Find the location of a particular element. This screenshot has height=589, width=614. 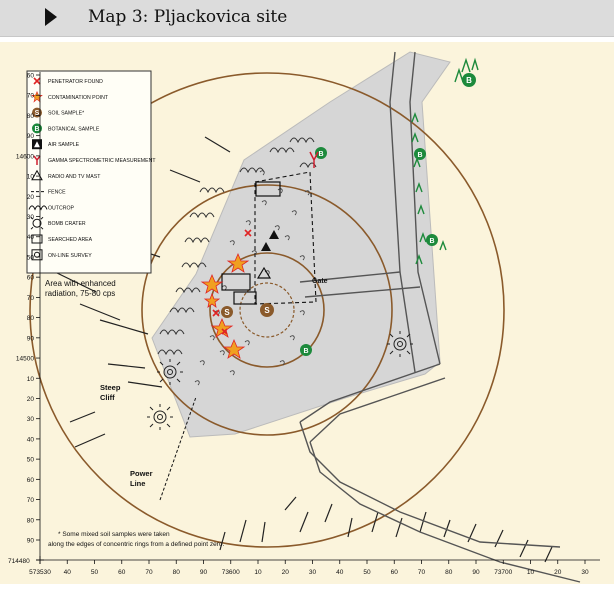

map-header: Map 3: Pljackovica site is located at coordinates (307, 18).